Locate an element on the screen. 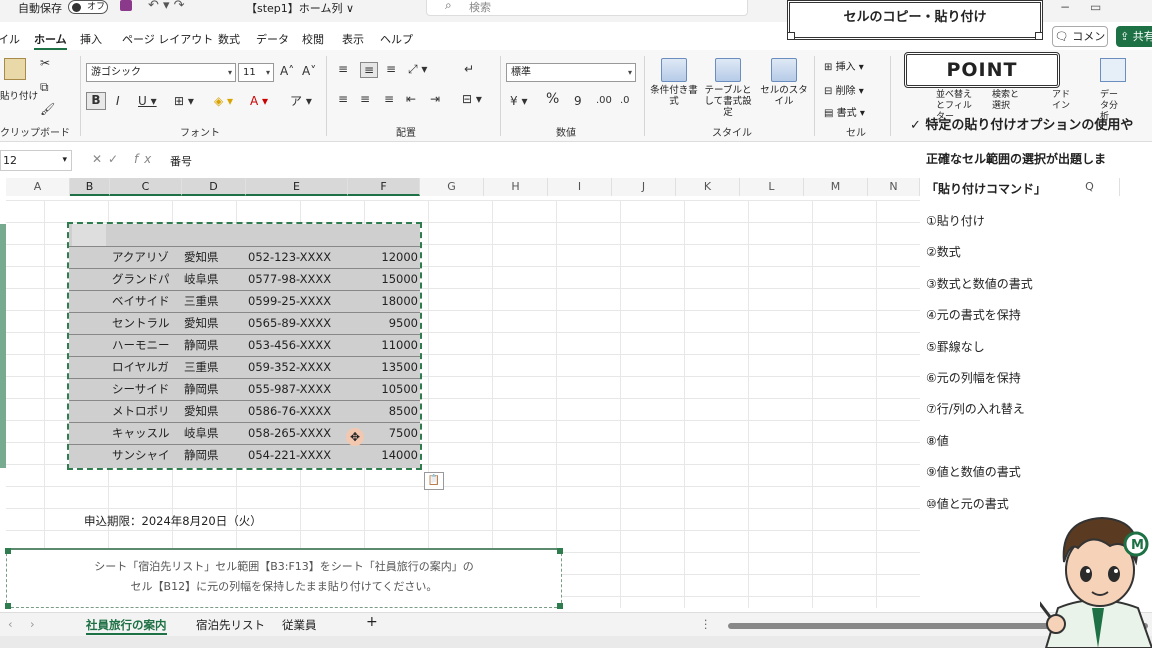  formula-value: 番号 is located at coordinates (181, 161).